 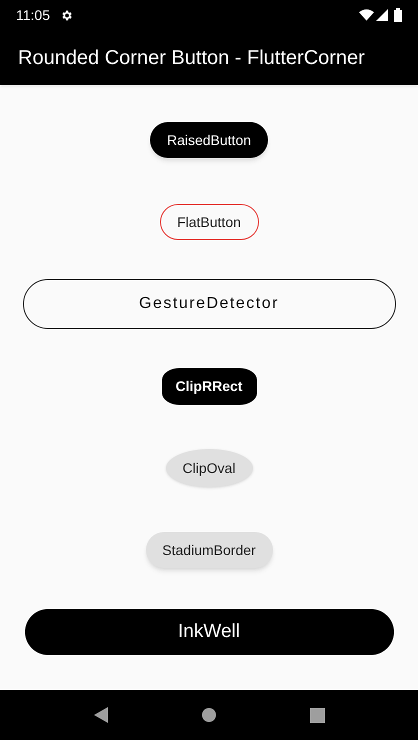 What do you see at coordinates (209, 140) in the screenshot?
I see `rounded-button: RaisedButton` at bounding box center [209, 140].